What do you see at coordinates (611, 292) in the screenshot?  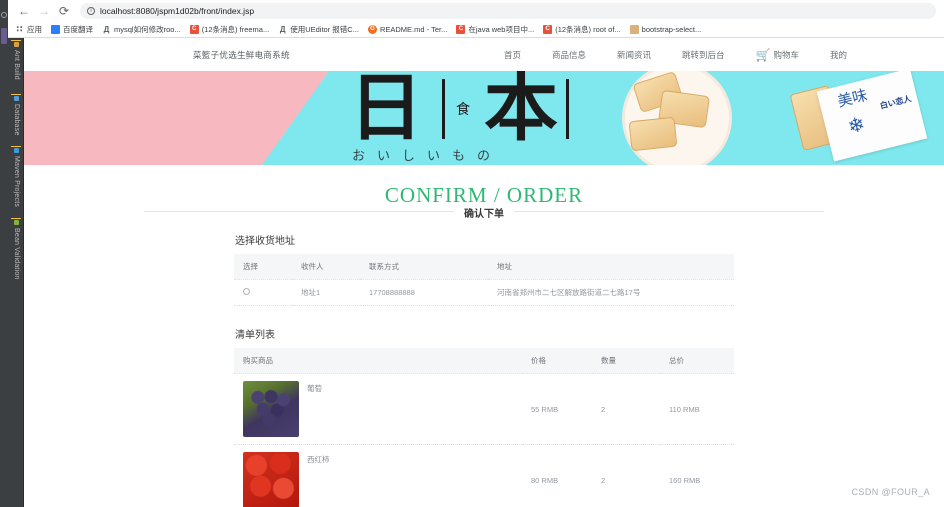 I see `address-text: 河南省郑州市二七区解放路街道二七路17号` at bounding box center [611, 292].